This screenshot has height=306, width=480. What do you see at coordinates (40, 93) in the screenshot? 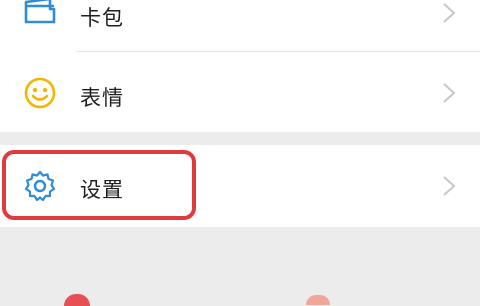
I see `smiley-face-icon` at bounding box center [40, 93].